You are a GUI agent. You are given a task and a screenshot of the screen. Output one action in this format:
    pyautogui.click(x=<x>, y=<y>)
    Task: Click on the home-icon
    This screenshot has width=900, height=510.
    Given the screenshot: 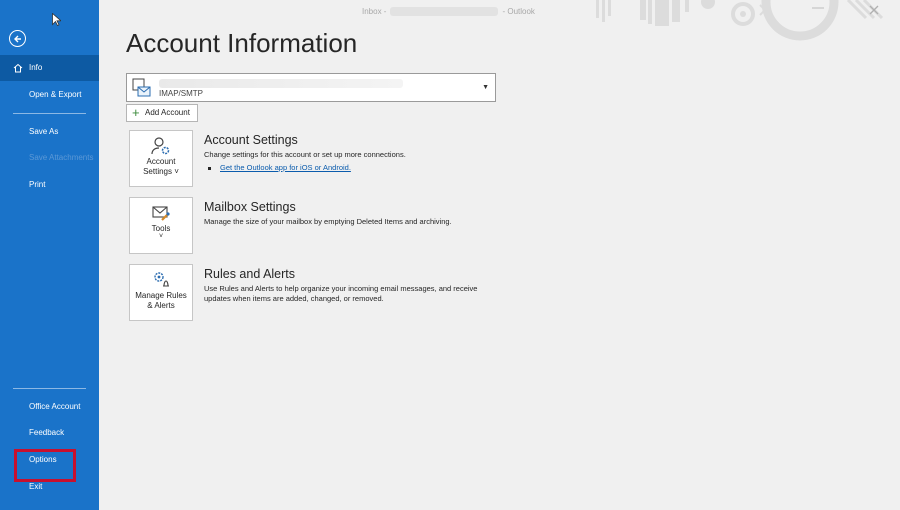 What is the action you would take?
    pyautogui.click(x=18, y=68)
    